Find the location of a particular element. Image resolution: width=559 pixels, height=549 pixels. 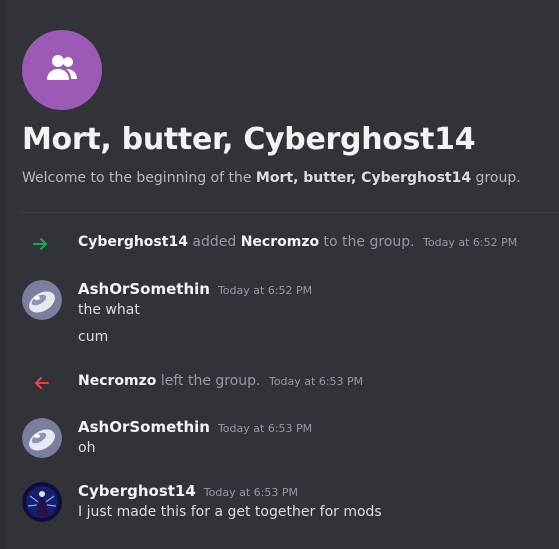

message-content: oh is located at coordinates (87, 448).